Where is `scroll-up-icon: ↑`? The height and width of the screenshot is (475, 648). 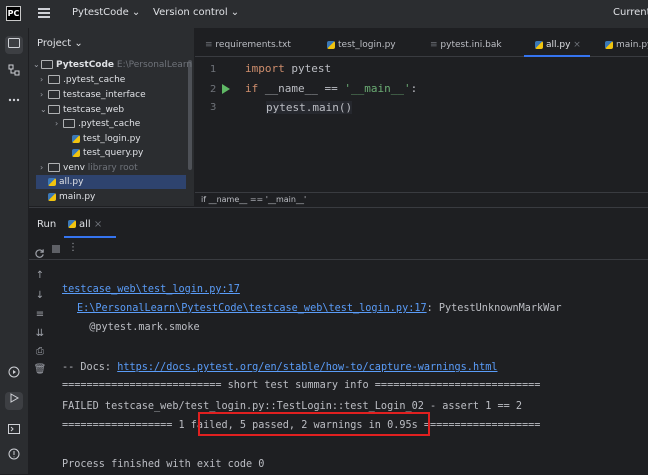
scroll-up-icon: ↑ is located at coordinates (40, 275).